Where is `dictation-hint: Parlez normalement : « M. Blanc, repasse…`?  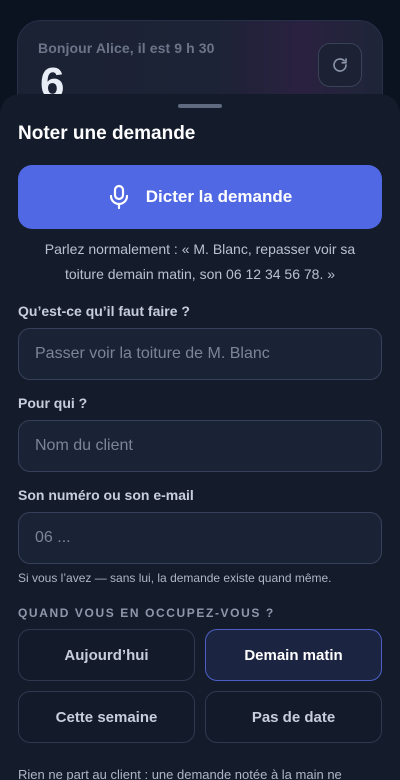 dictation-hint: Parlez normalement : « M. Blanc, repasse… is located at coordinates (200, 261).